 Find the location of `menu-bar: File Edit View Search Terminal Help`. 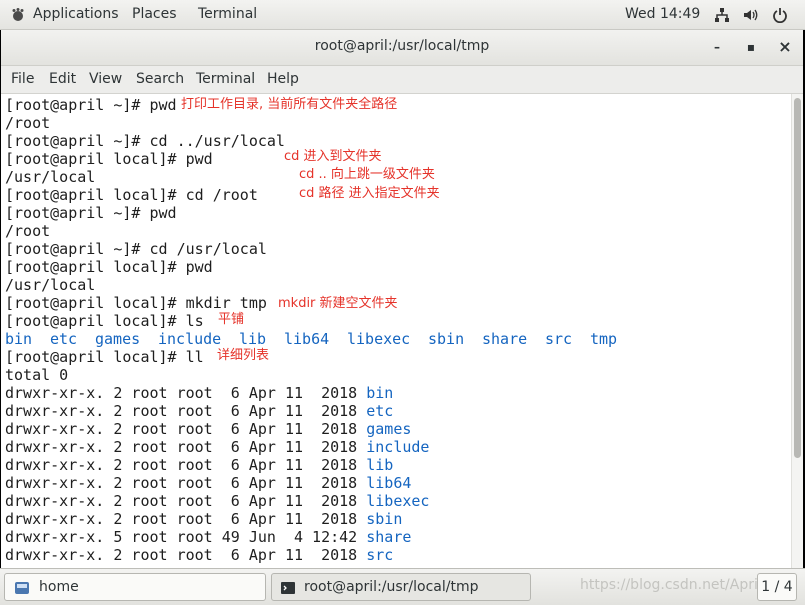

menu-bar: File Edit View Search Terminal Help is located at coordinates (402, 80).